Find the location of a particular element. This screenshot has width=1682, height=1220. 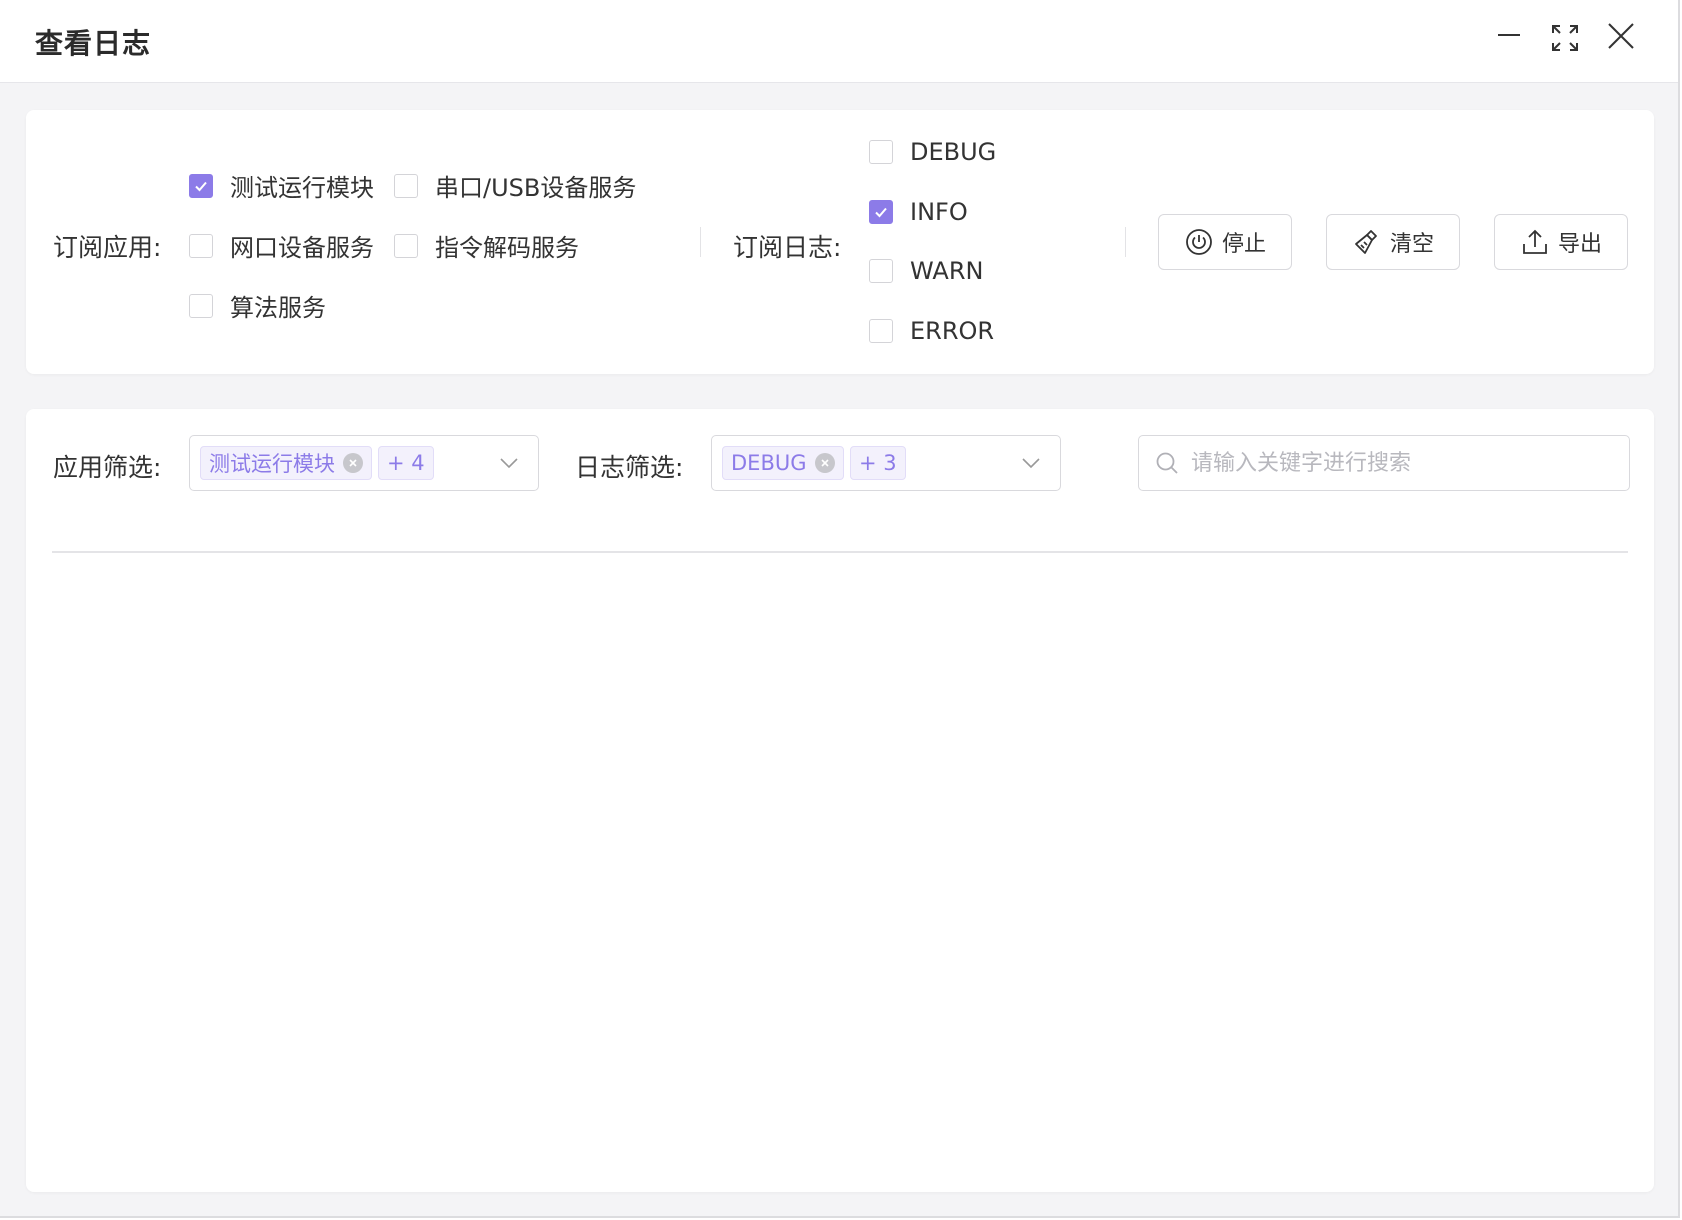

search-box is located at coordinates (1384, 463).